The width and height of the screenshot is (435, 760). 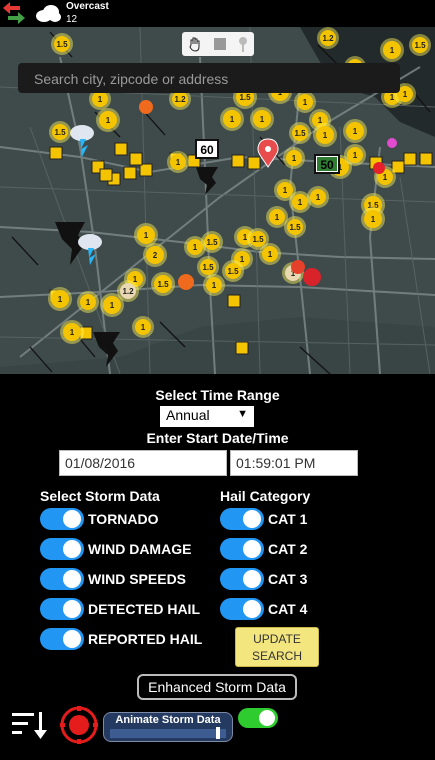 I want to click on hail-marker-label: 2, so click(x=155, y=255).